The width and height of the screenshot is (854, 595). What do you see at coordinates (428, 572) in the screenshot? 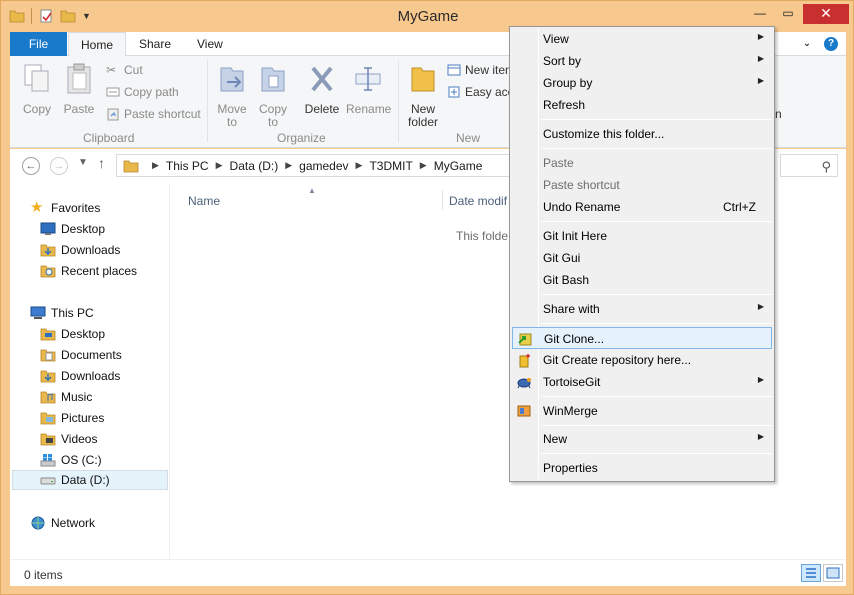
I see `status-bar: 0 items` at bounding box center [428, 572].